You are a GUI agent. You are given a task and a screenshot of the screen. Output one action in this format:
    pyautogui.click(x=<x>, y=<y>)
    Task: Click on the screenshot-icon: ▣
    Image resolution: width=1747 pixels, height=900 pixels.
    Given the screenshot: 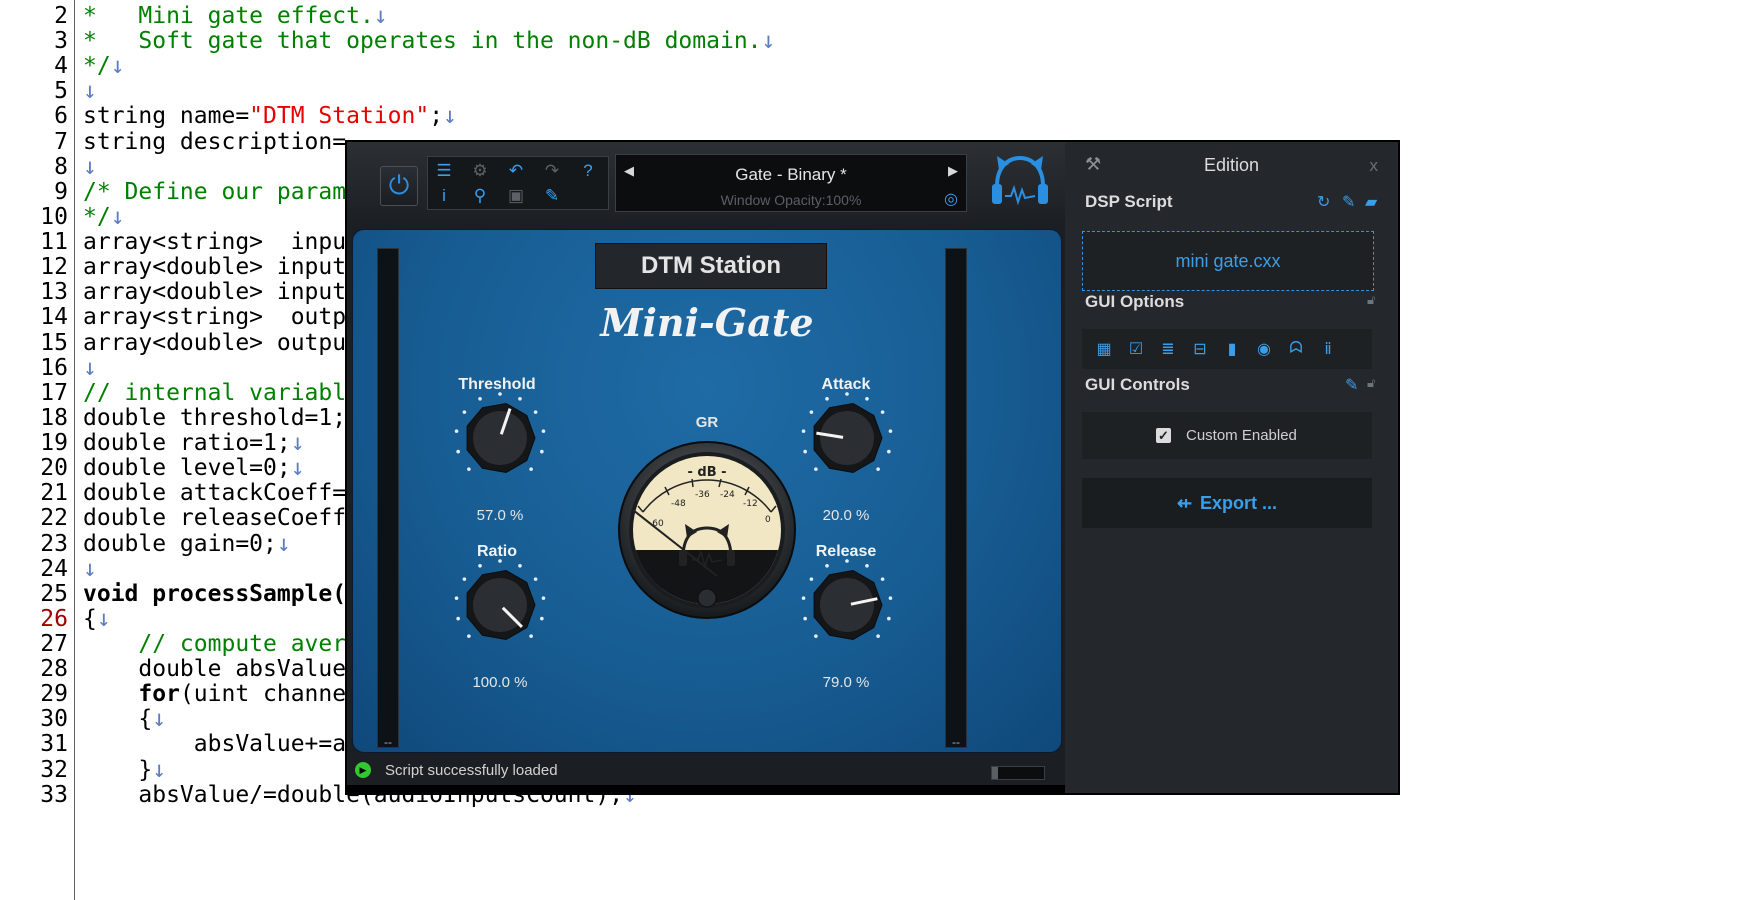 What is the action you would take?
    pyautogui.click(x=516, y=195)
    